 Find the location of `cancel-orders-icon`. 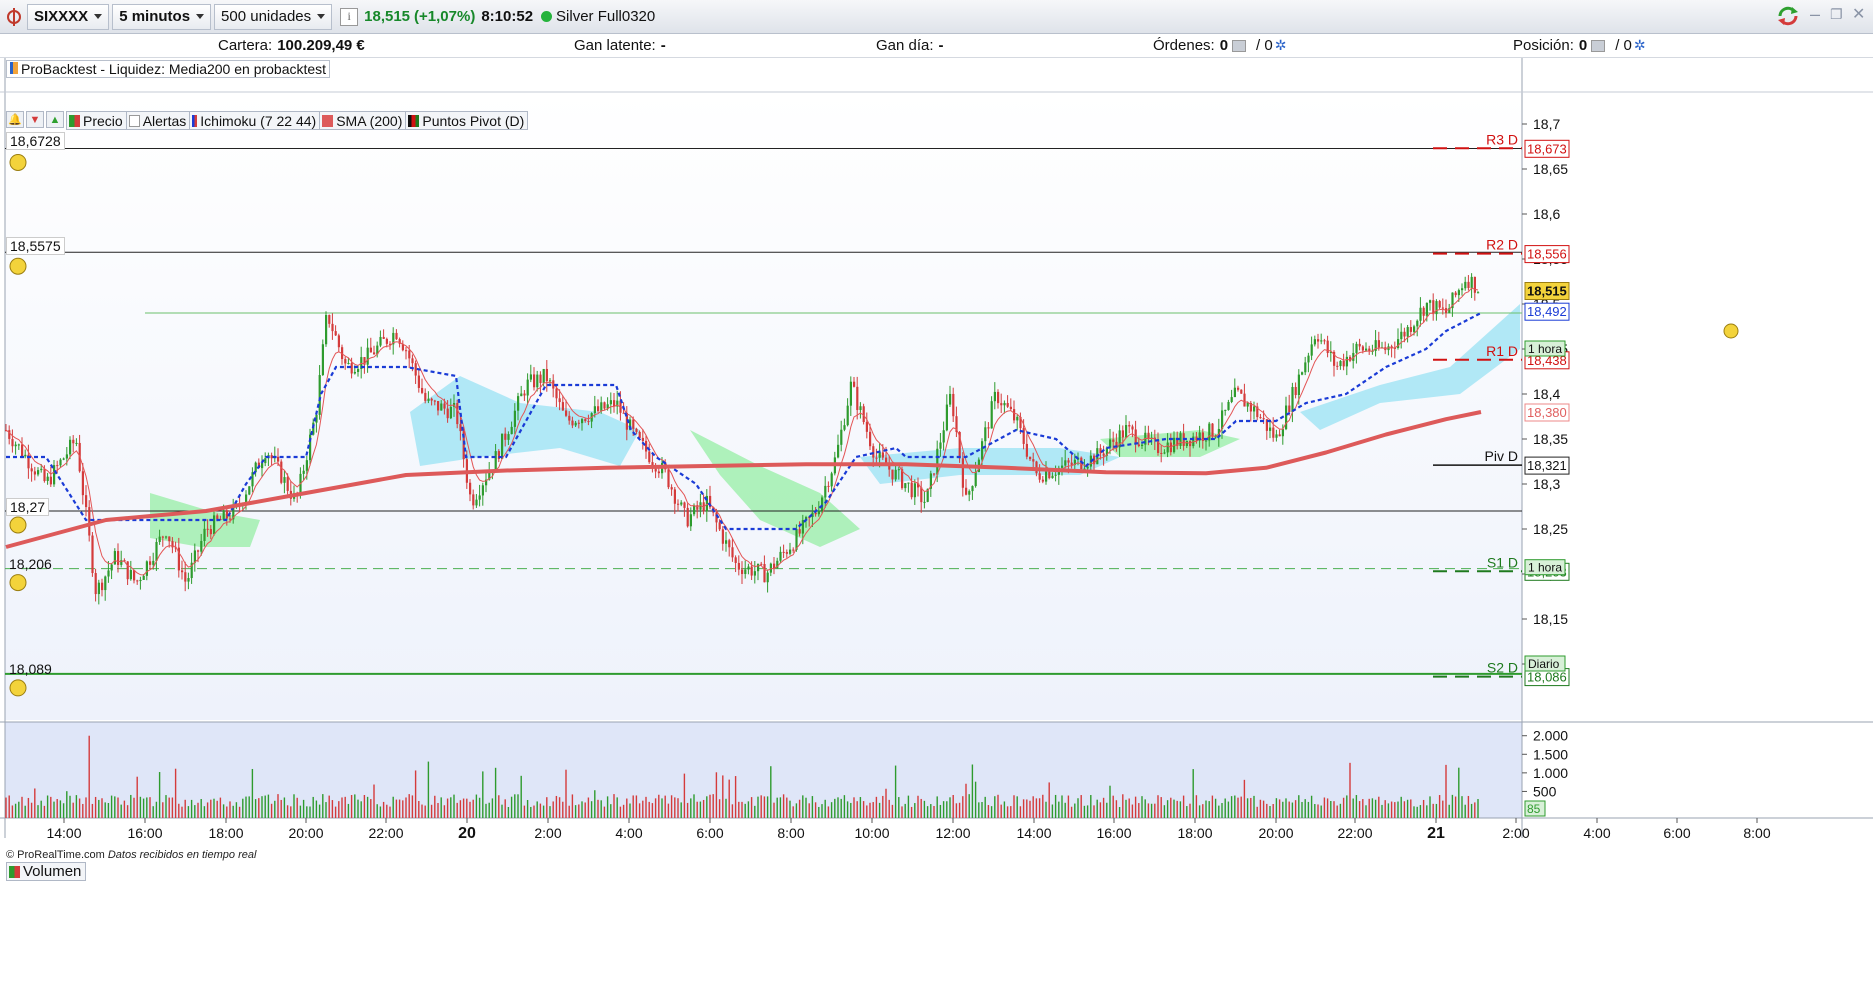

cancel-orders-icon is located at coordinates (1239, 45).